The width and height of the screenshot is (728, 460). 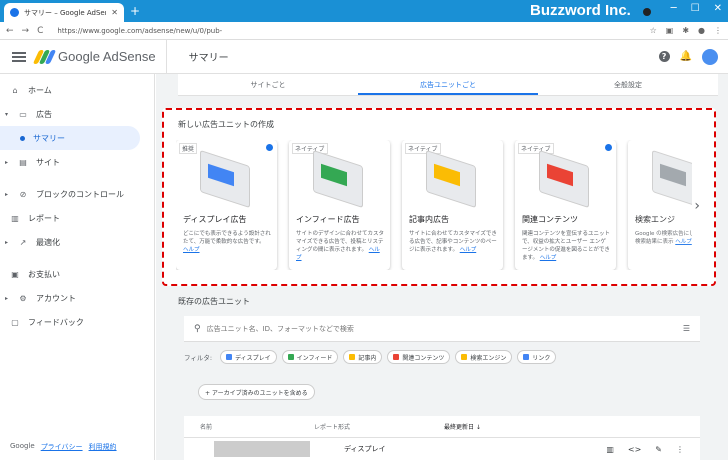 I want to click on extension-icon: ▣, so click(x=670, y=30).